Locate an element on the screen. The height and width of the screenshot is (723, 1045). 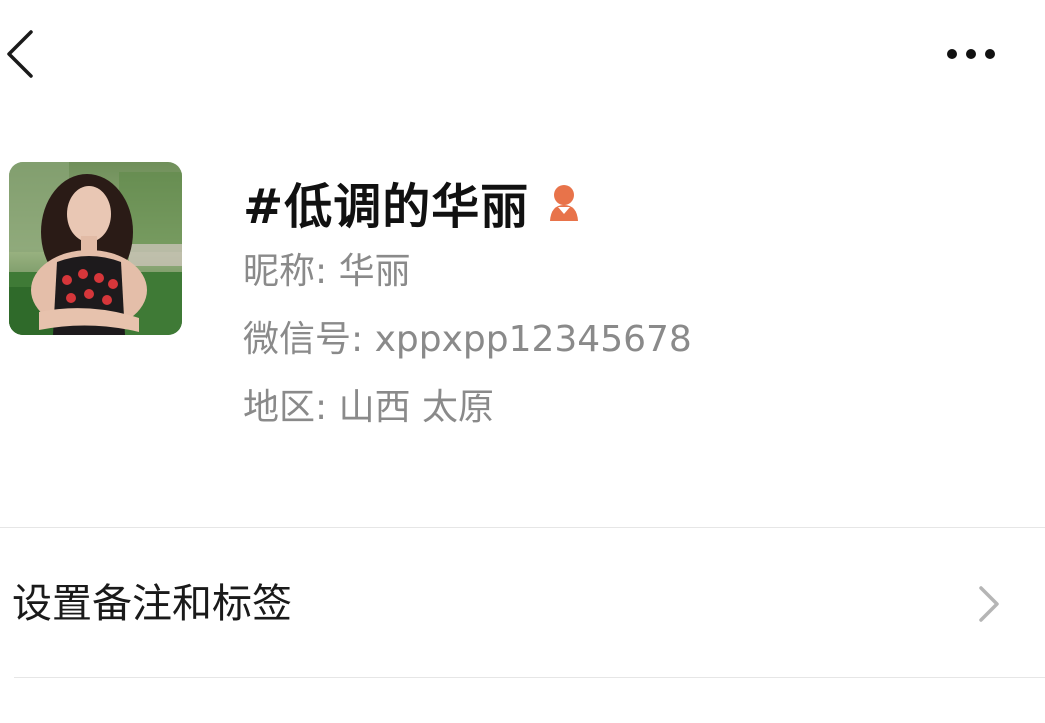
chevron-left-icon is located at coordinates (20, 54).